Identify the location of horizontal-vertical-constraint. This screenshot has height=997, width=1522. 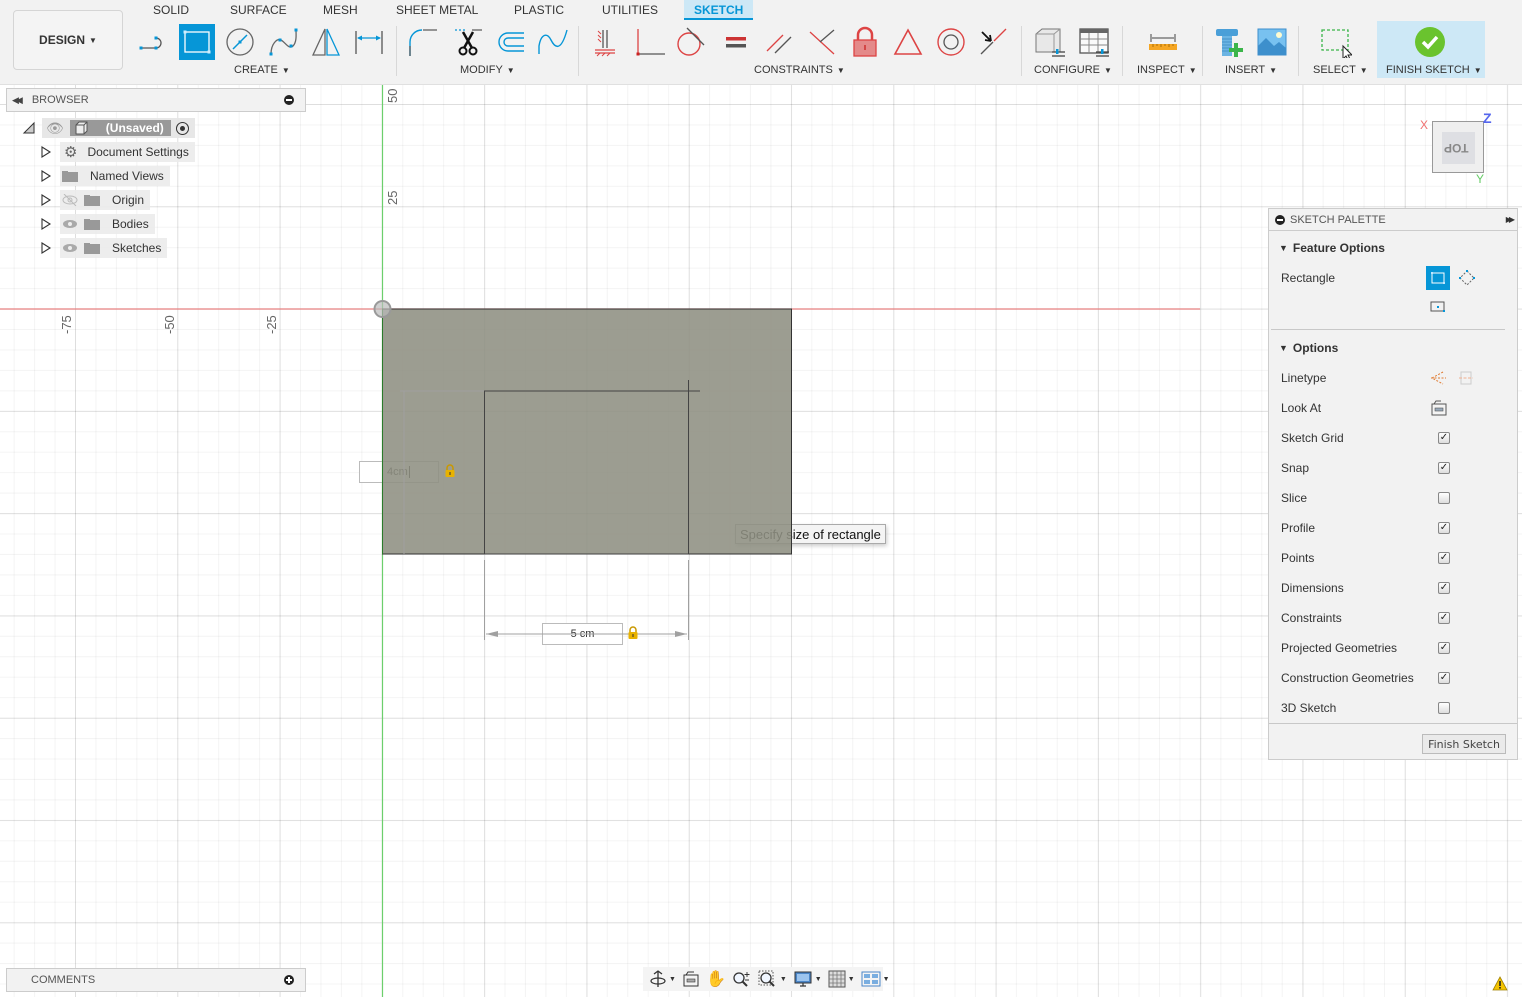
(606, 42).